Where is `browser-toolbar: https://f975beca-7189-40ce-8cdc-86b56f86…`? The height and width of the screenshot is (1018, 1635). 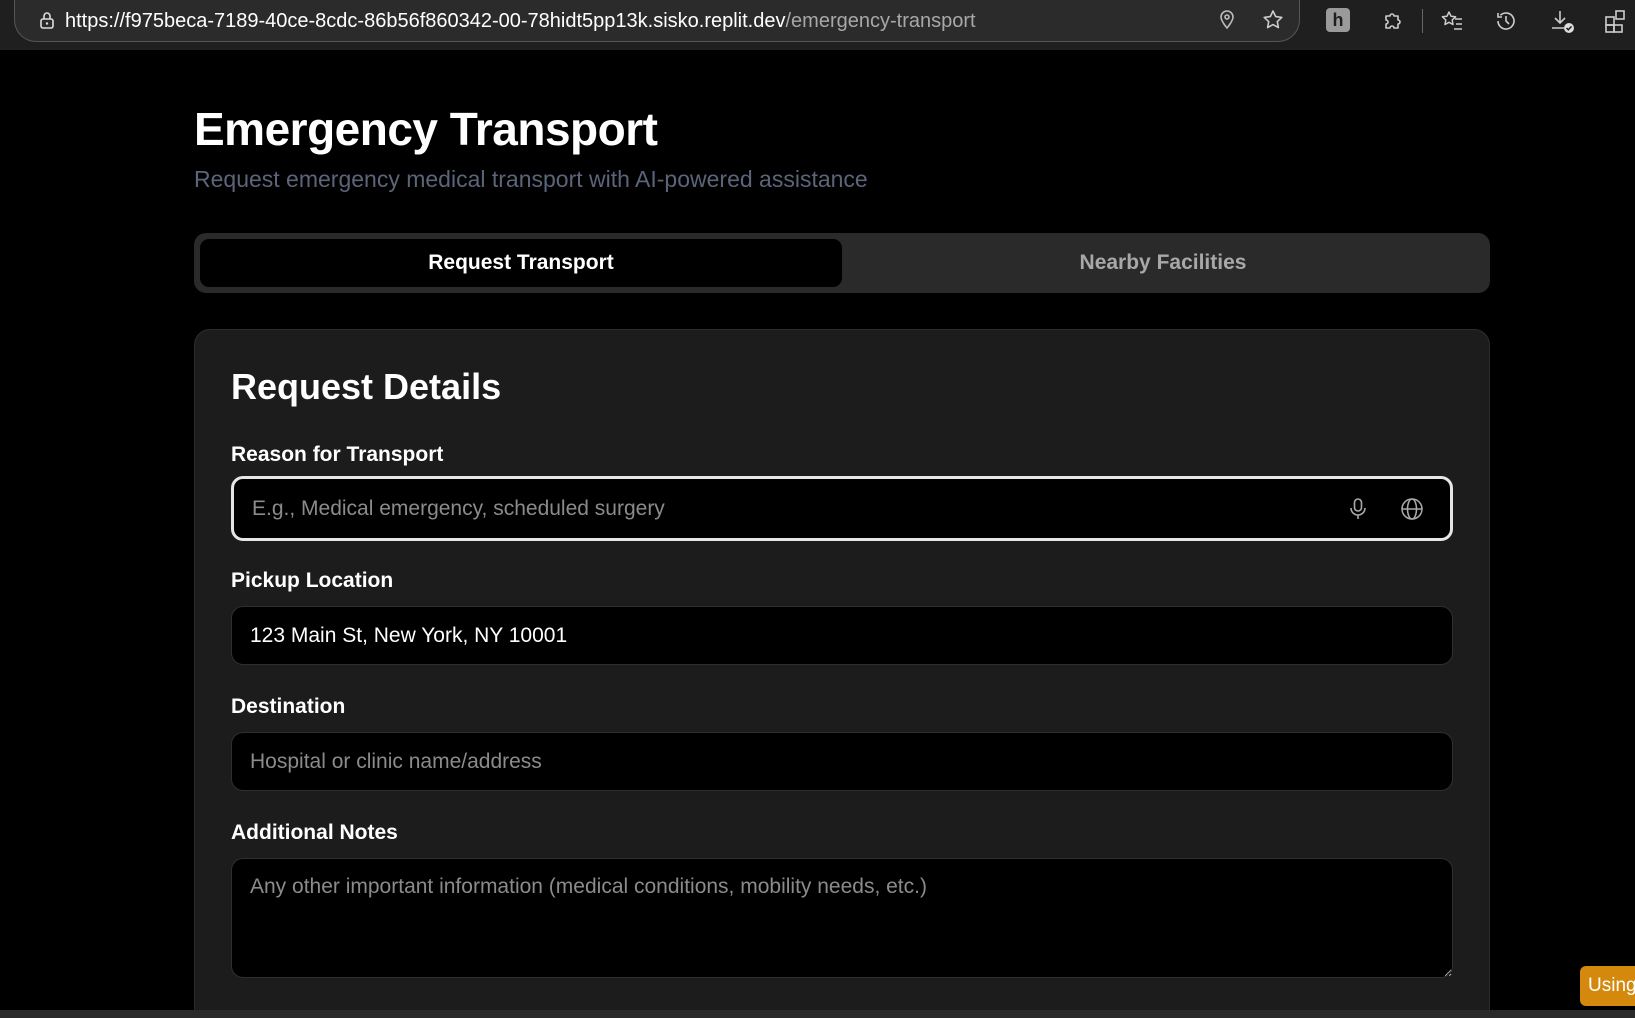
browser-toolbar: https://f975beca-7189-40ce-8cdc-86b56f86… is located at coordinates (817, 25).